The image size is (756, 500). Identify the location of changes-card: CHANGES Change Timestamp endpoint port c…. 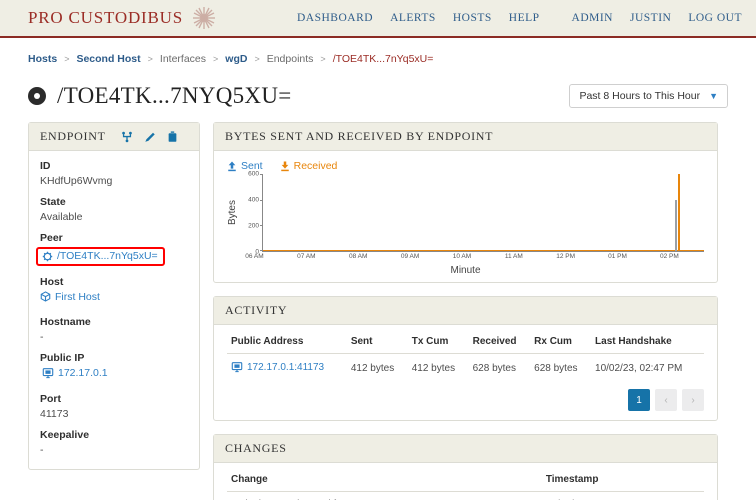
(465, 467).